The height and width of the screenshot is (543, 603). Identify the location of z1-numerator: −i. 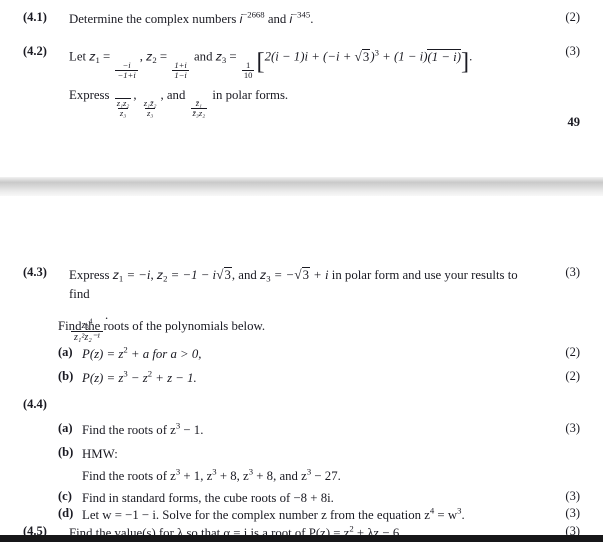
(126, 64).